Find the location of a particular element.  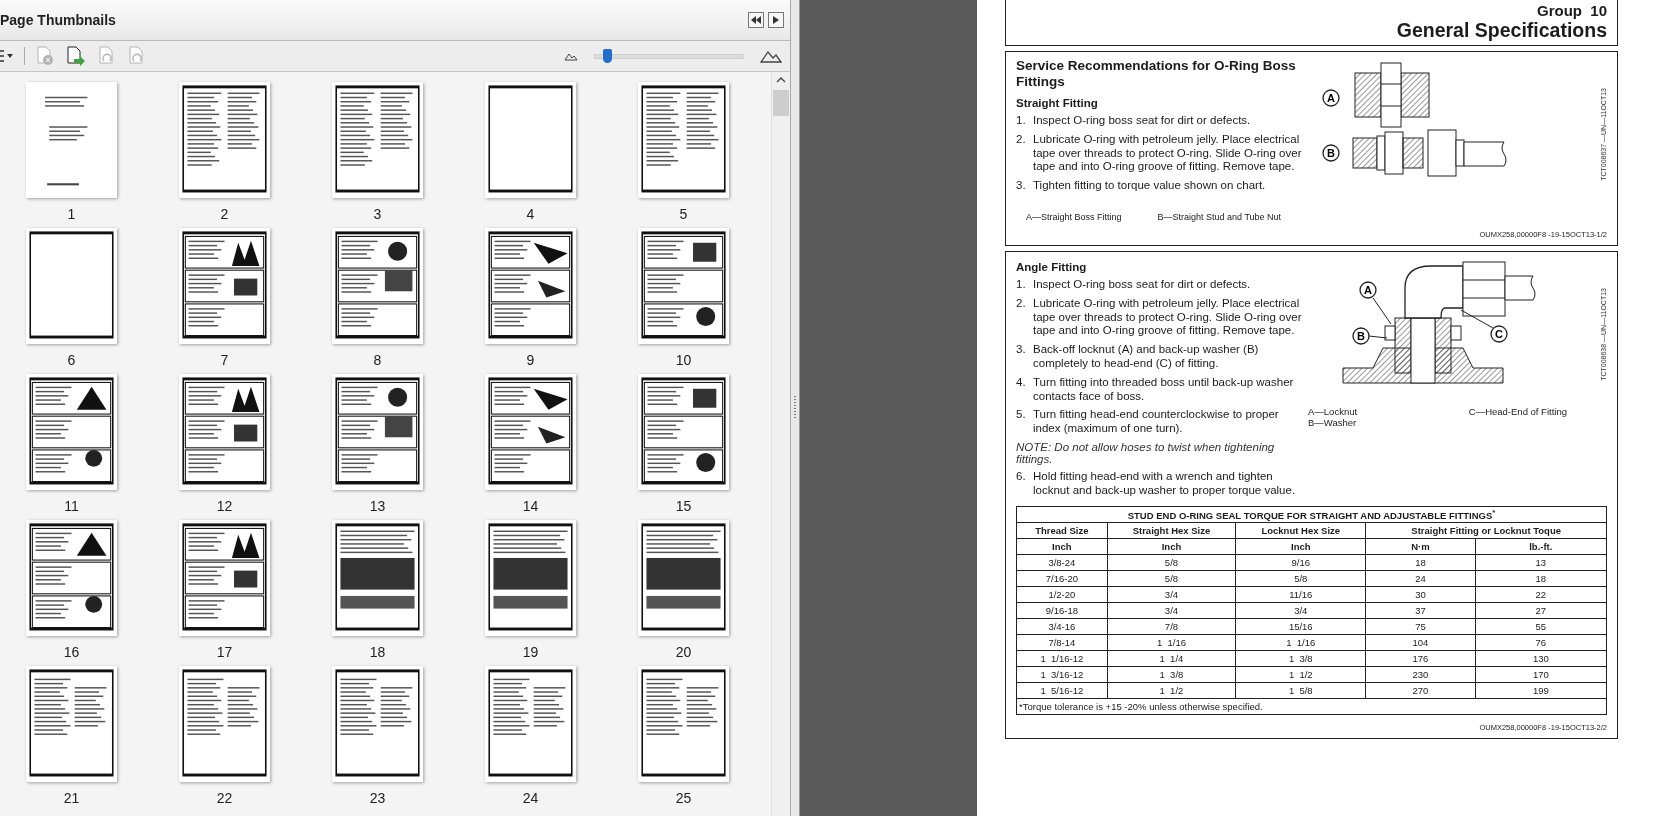

table-cell: 1 3/16-12 is located at coordinates (1062, 674).